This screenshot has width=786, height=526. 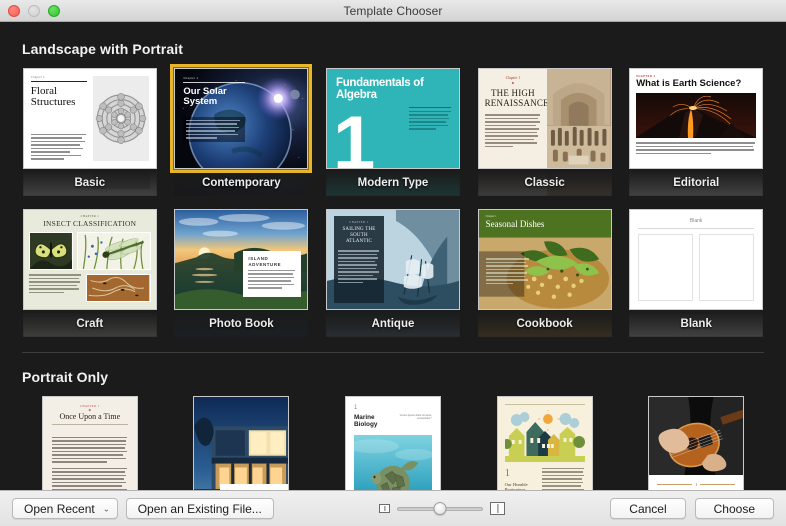 I want to click on template-item-cookbook: Chapter 1 Seasonal Dishes Cookbook, so click(x=545, y=274).